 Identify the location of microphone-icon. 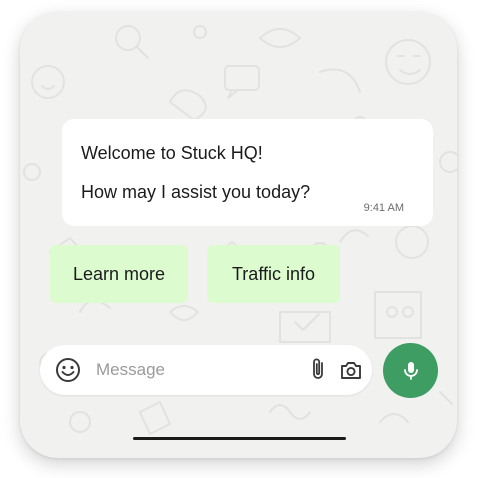
(411, 371).